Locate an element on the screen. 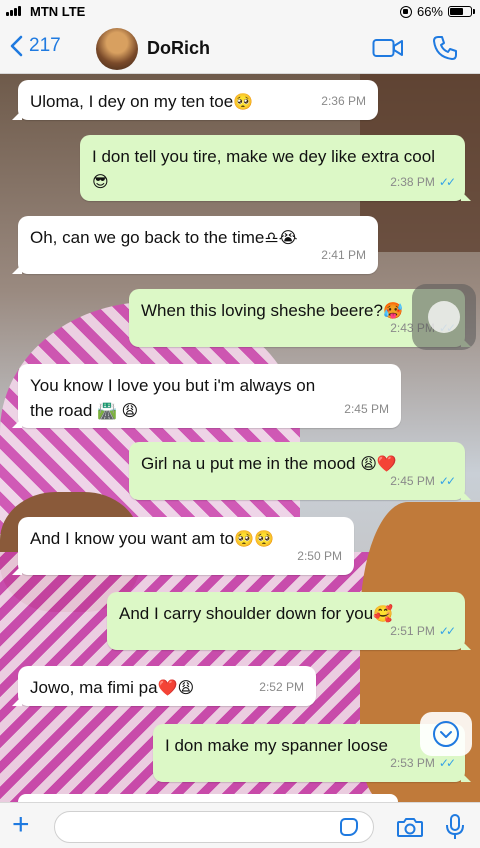  sticker-icon is located at coordinates (349, 827).